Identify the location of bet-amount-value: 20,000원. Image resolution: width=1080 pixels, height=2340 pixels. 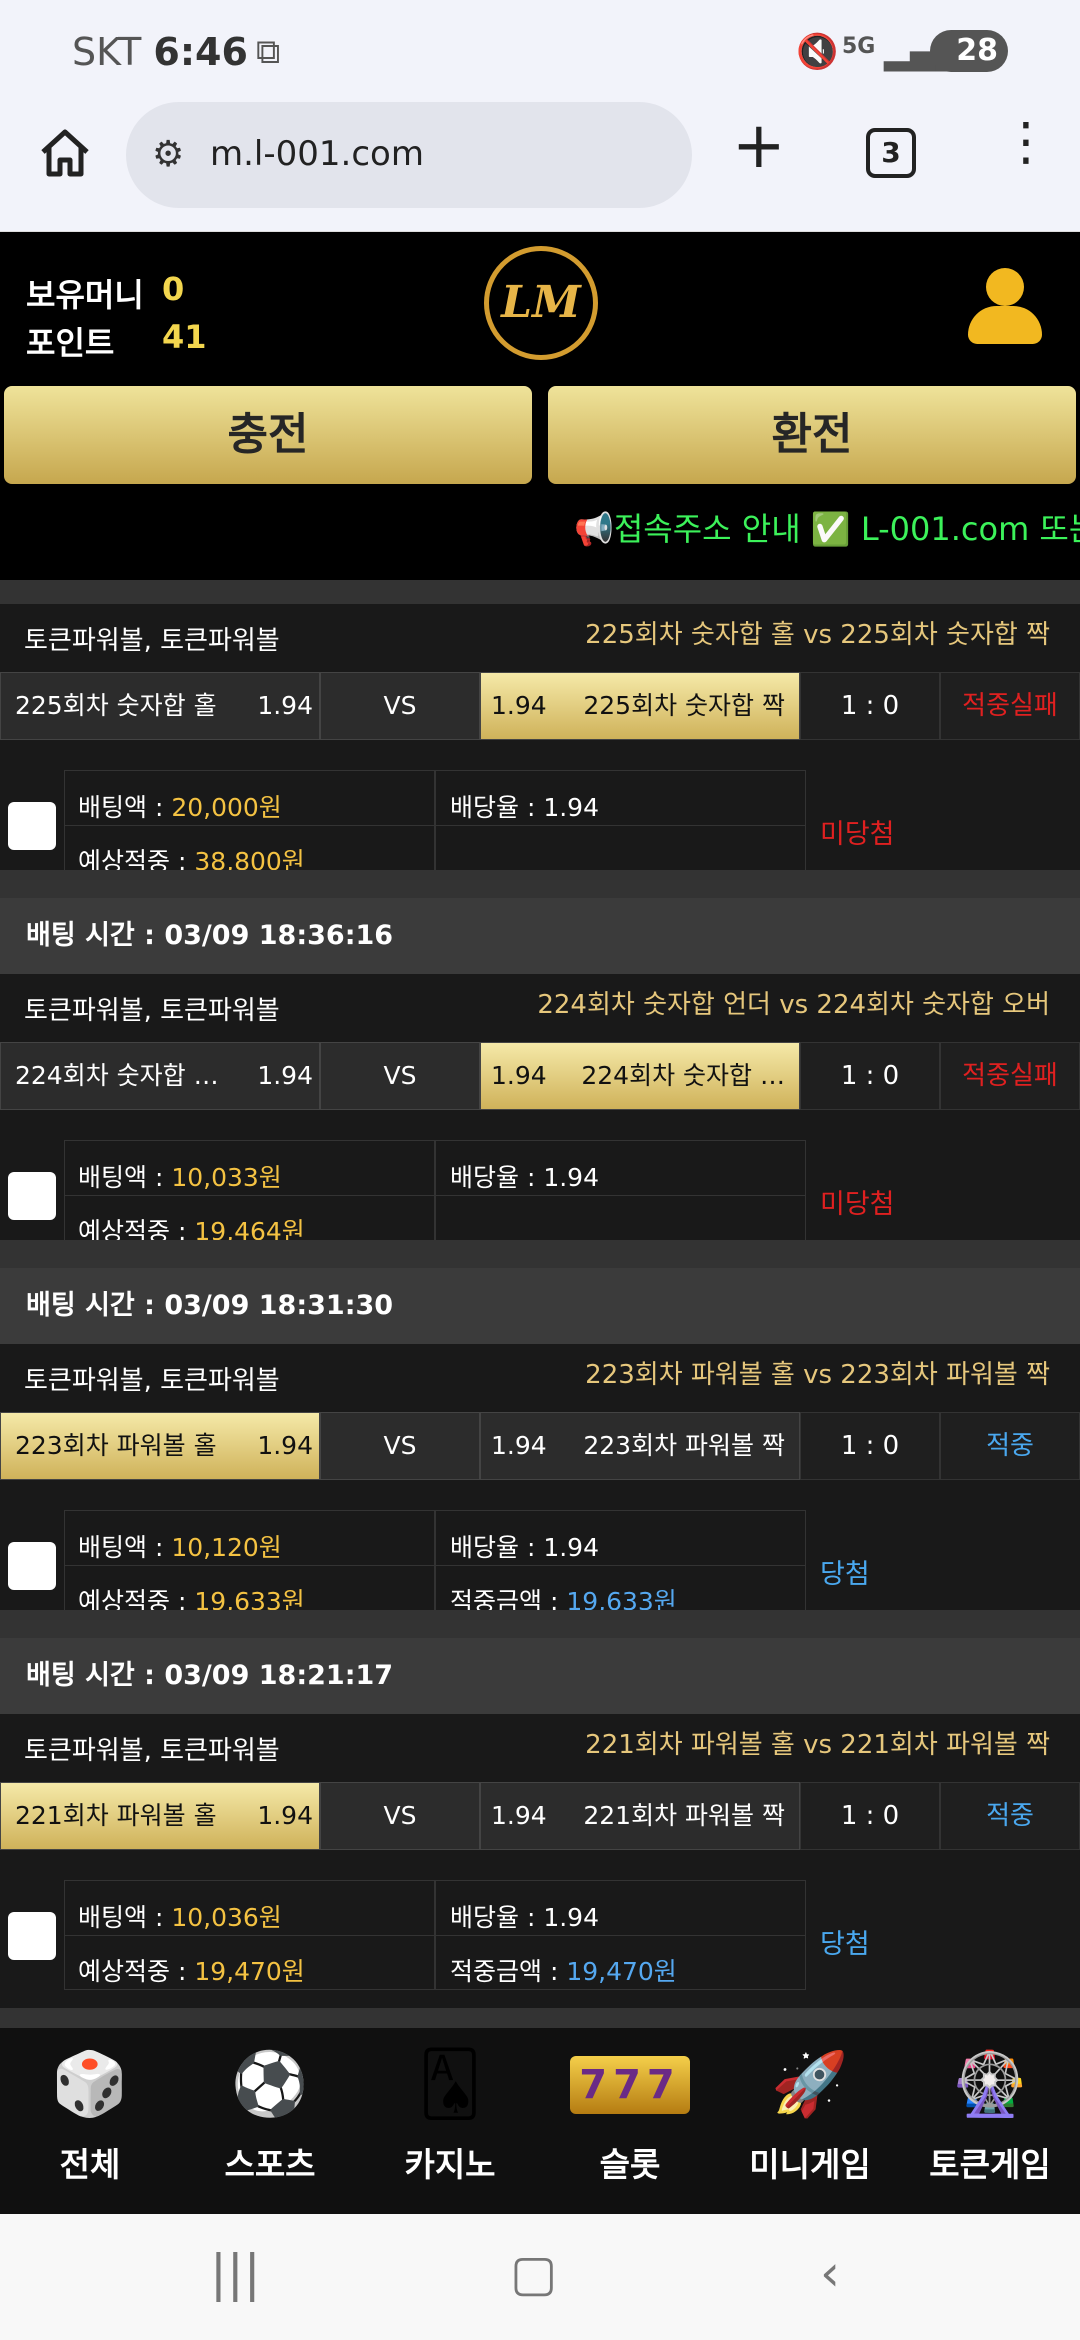
(226, 807).